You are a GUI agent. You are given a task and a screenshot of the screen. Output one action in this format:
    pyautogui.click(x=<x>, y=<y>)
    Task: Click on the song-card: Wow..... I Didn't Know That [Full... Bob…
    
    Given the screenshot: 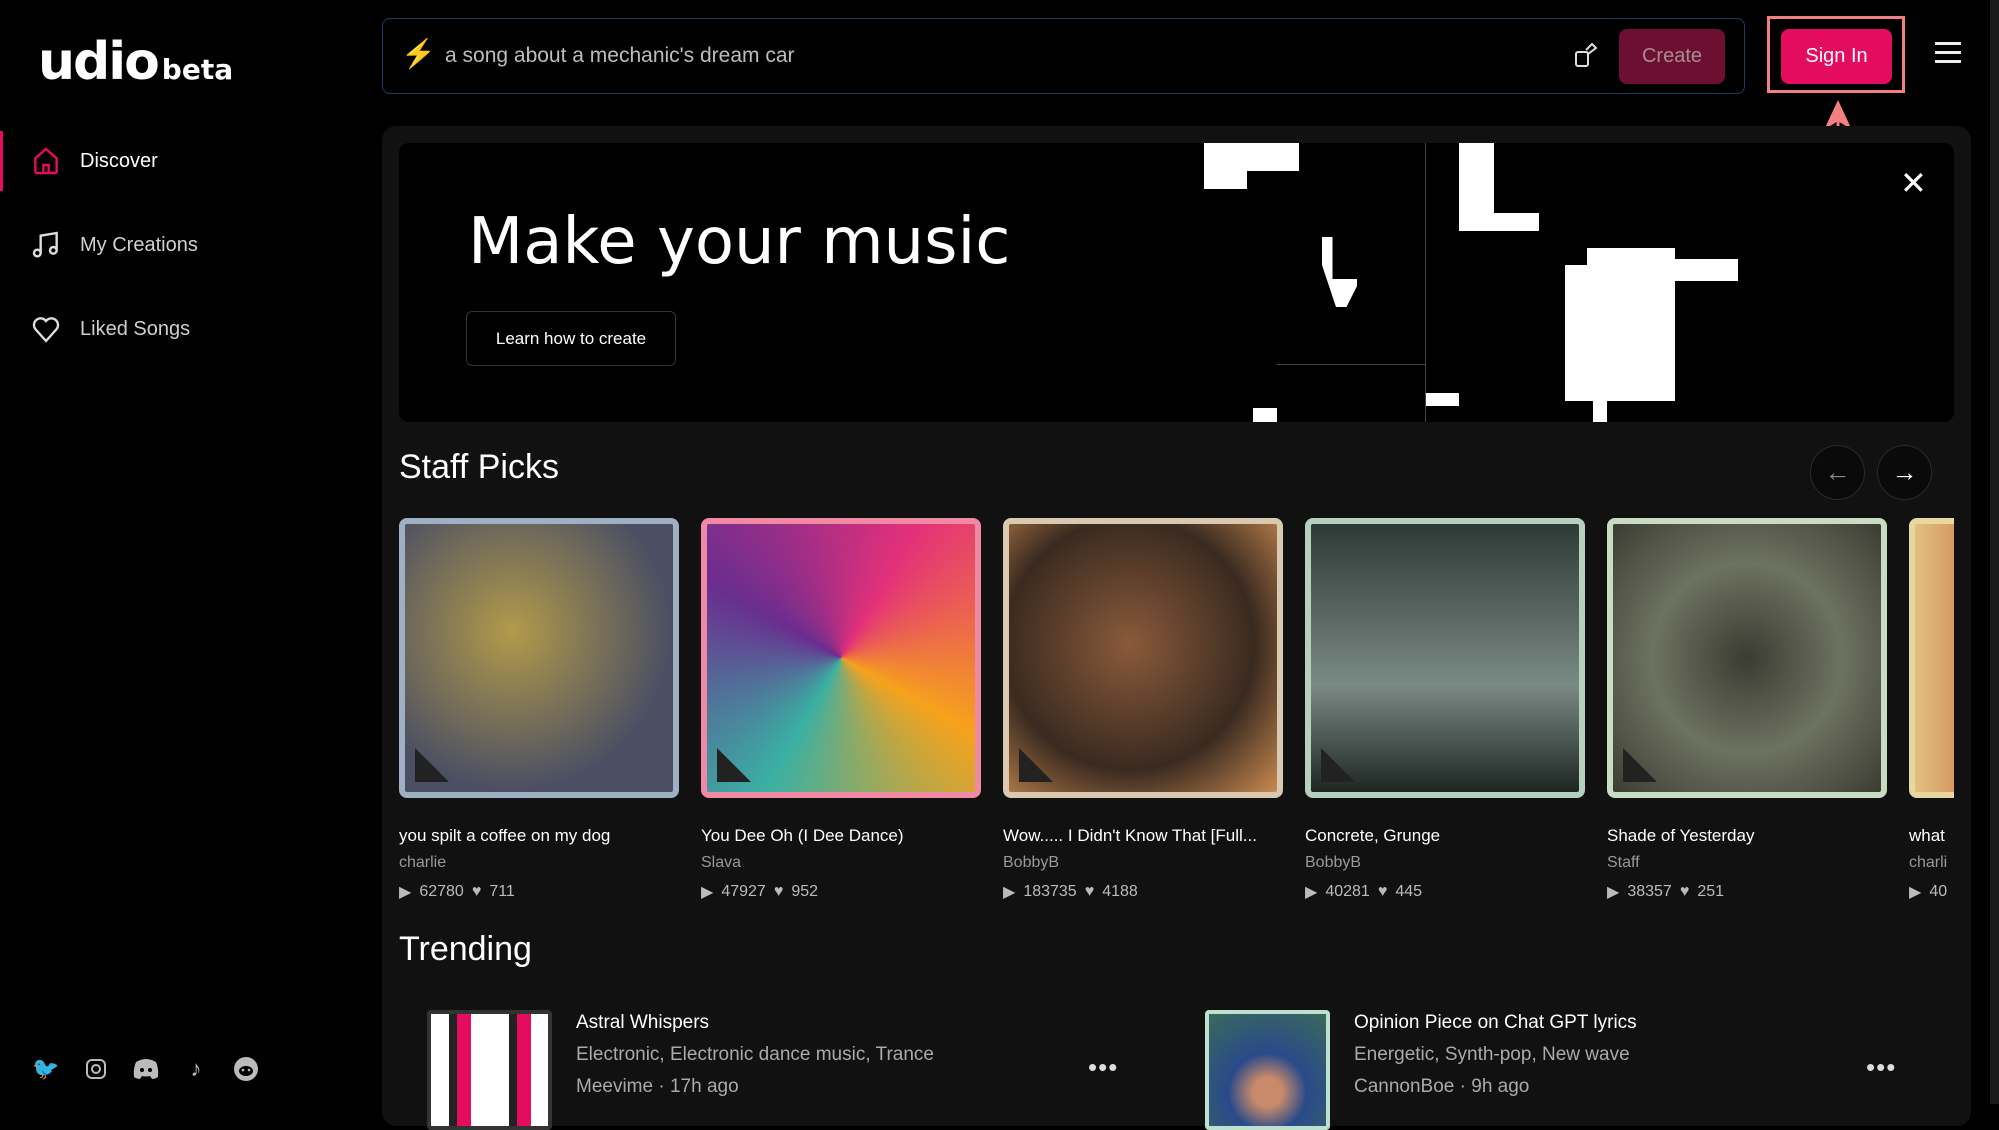 What is the action you would take?
    pyautogui.click(x=1143, y=710)
    